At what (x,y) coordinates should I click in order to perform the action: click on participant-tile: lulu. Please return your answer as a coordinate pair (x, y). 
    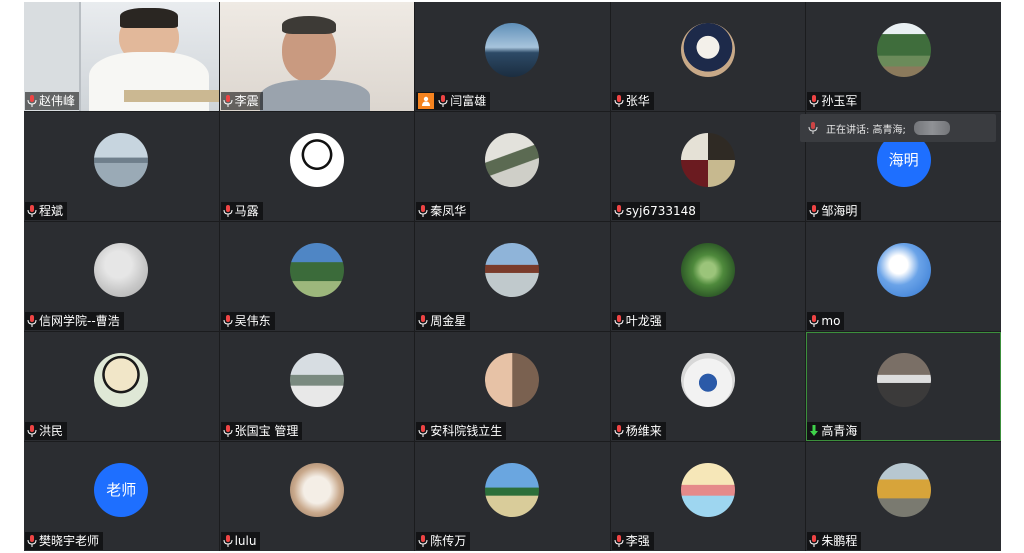
    Looking at the image, I should click on (317, 496).